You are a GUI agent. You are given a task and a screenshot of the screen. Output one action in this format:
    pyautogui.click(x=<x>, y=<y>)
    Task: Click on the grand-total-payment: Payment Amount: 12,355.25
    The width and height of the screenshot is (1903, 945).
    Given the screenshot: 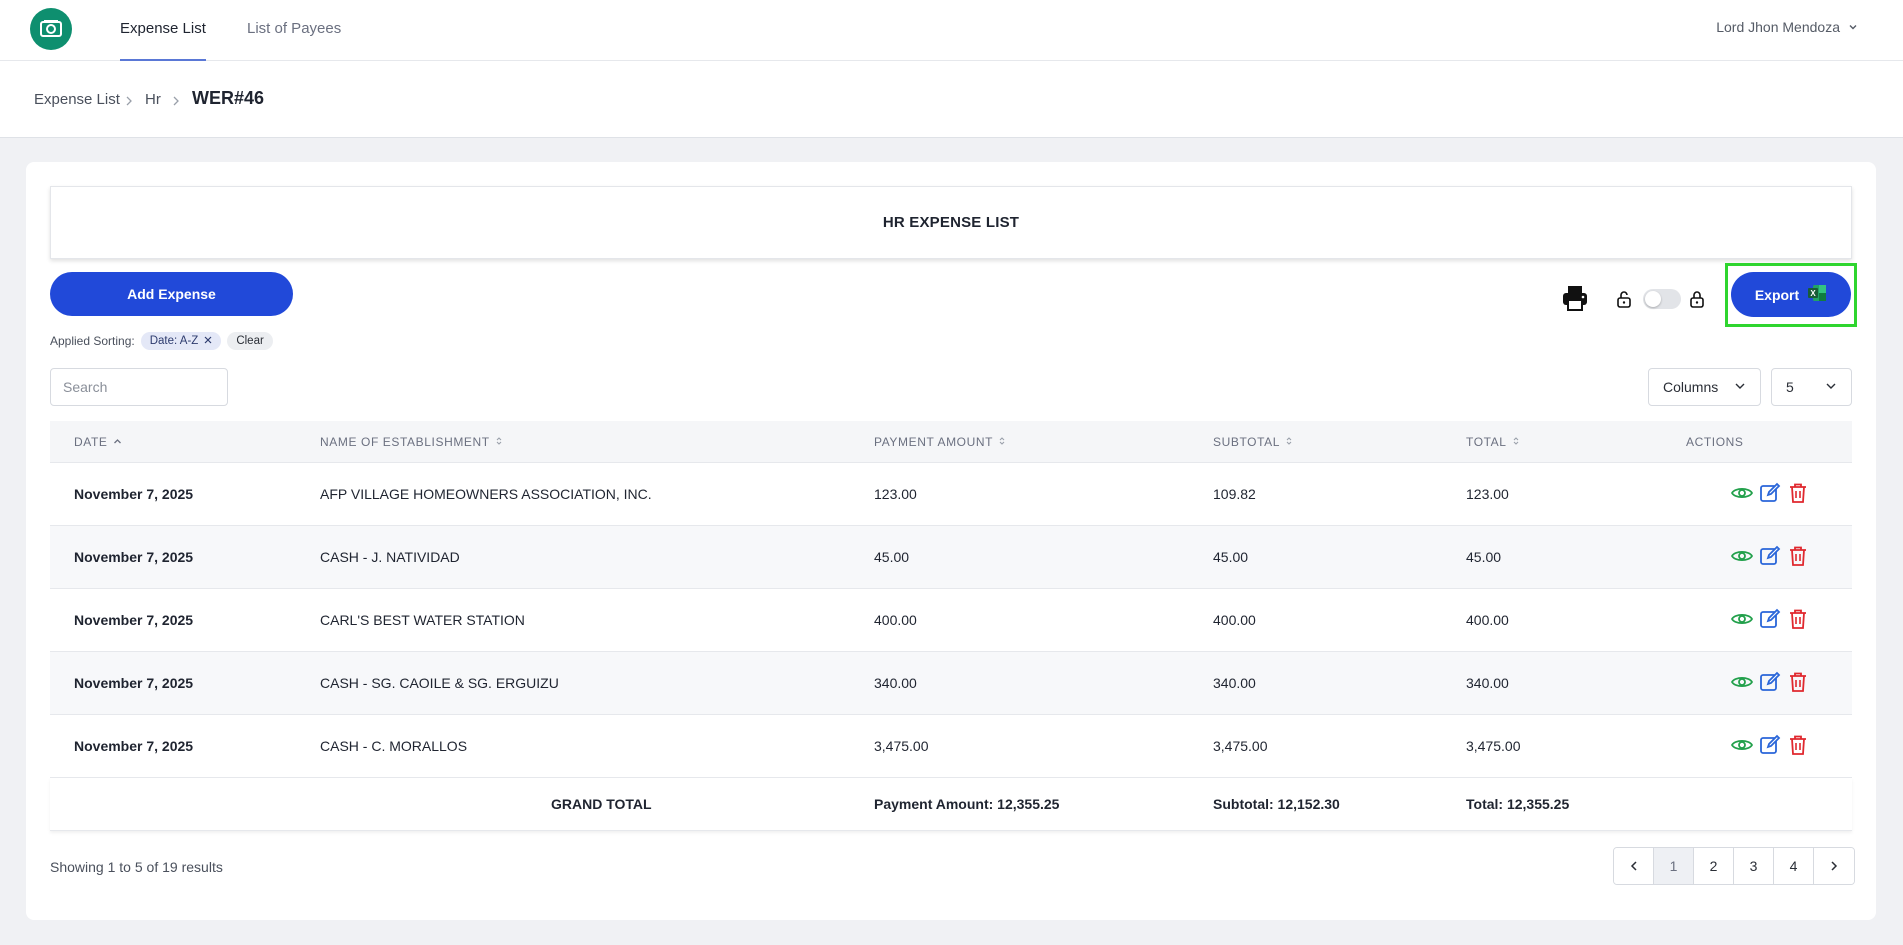 What is the action you would take?
    pyautogui.click(x=967, y=804)
    